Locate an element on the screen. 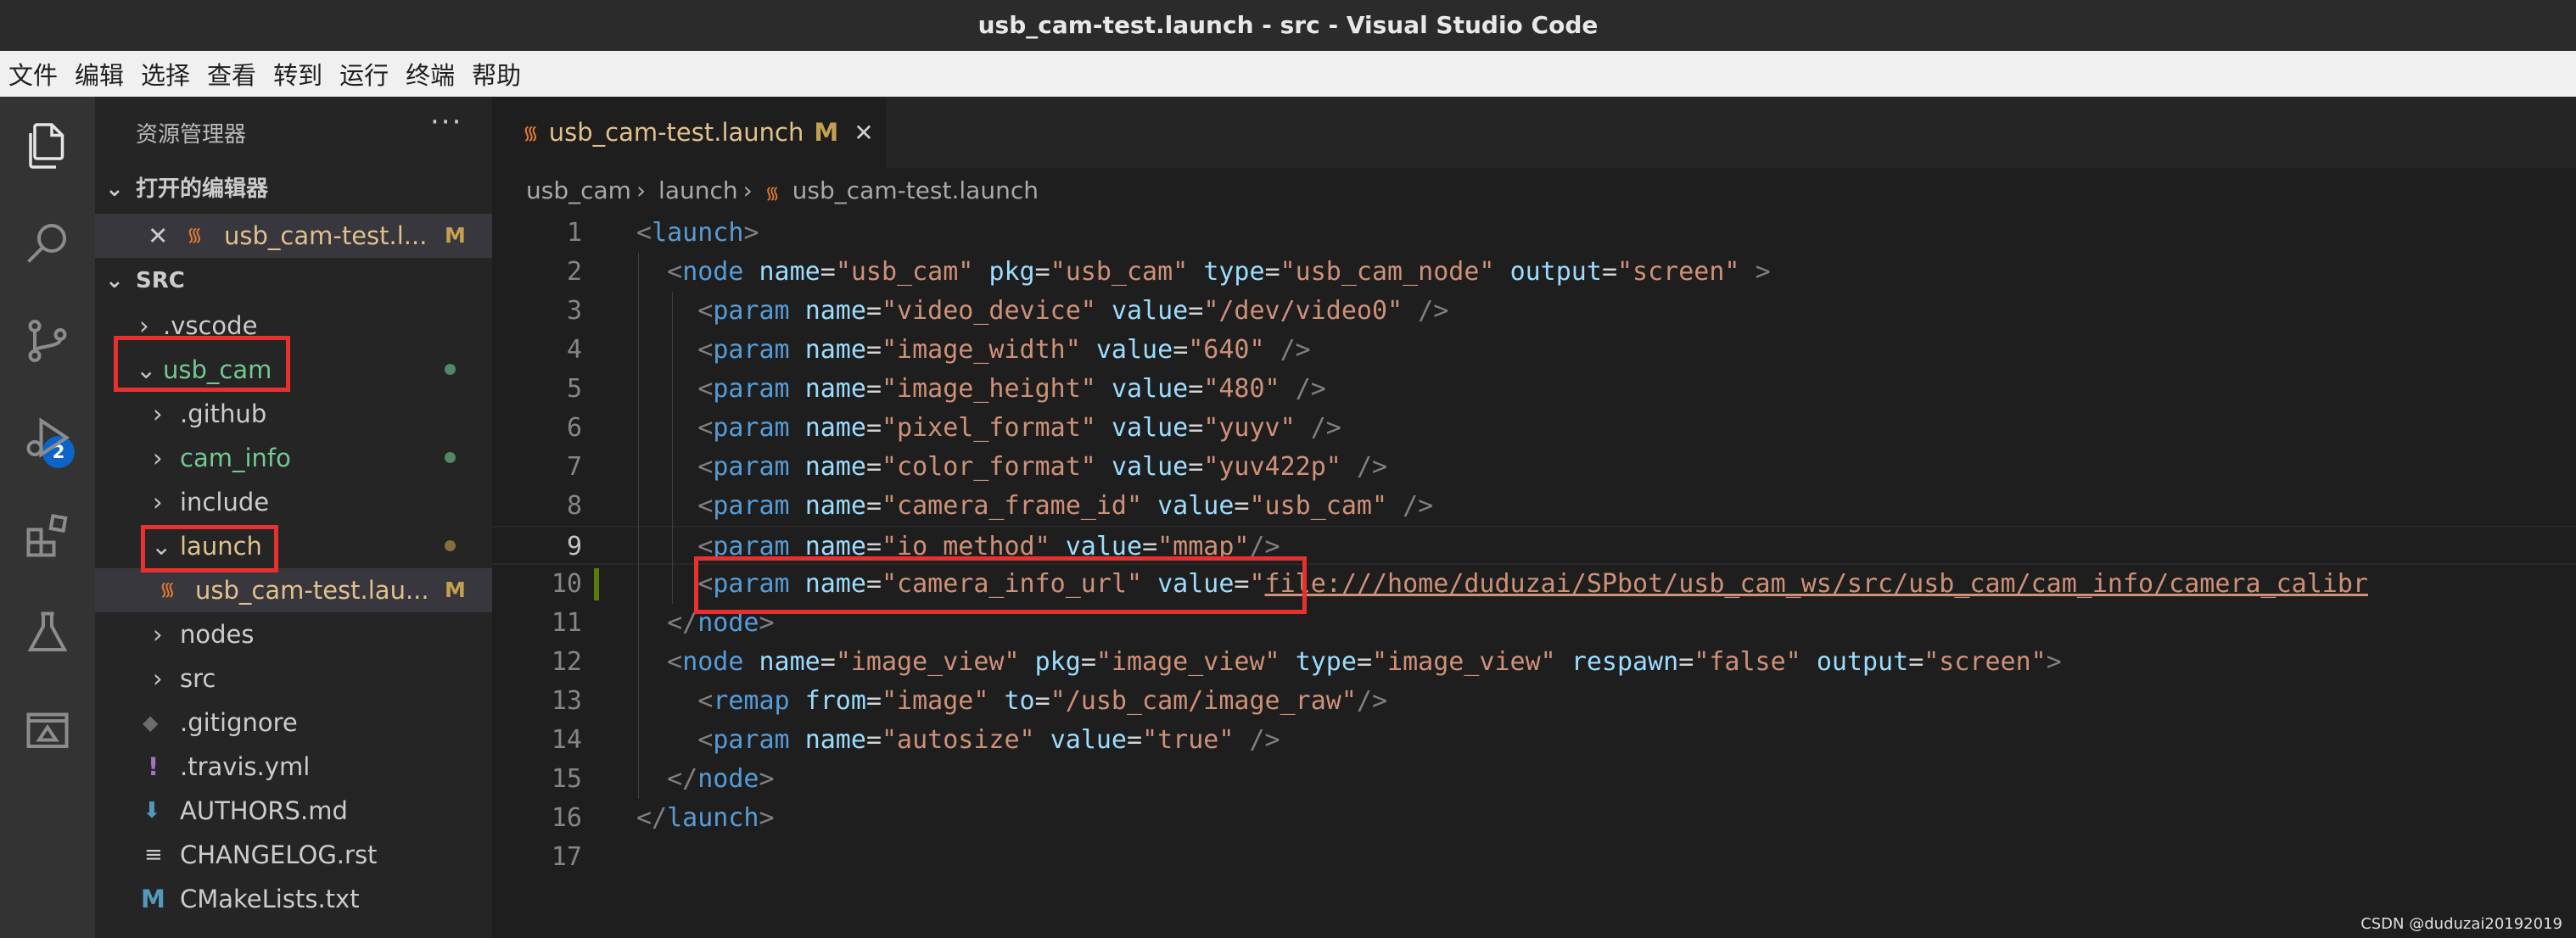 The image size is (2576, 938). code-token: < is located at coordinates (705, 350).